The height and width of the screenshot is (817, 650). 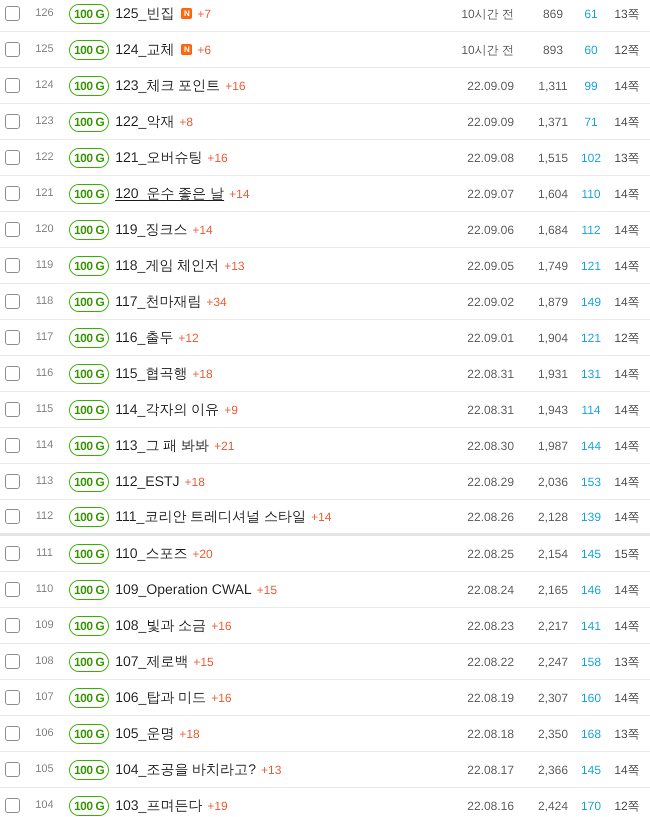 I want to click on view-count: 1,987, so click(x=553, y=446).